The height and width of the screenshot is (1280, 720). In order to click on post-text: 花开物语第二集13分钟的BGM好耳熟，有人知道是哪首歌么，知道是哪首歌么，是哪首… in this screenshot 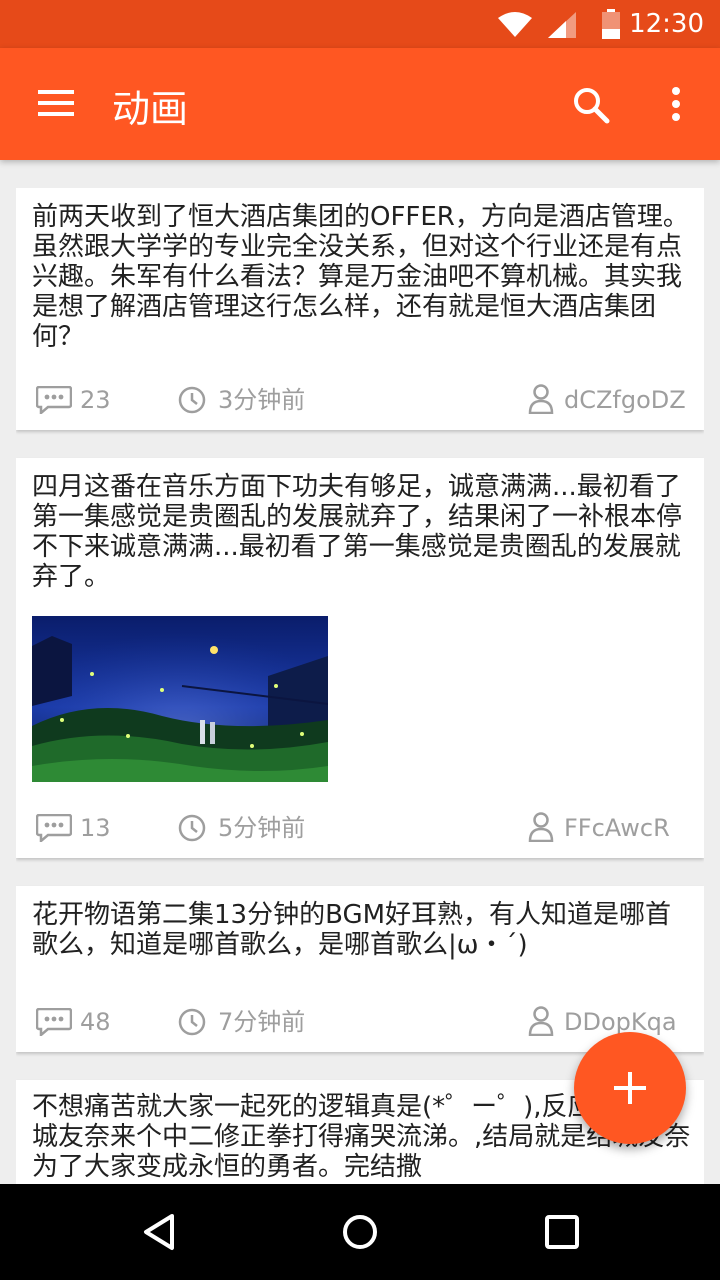, I will do `click(352, 930)`.